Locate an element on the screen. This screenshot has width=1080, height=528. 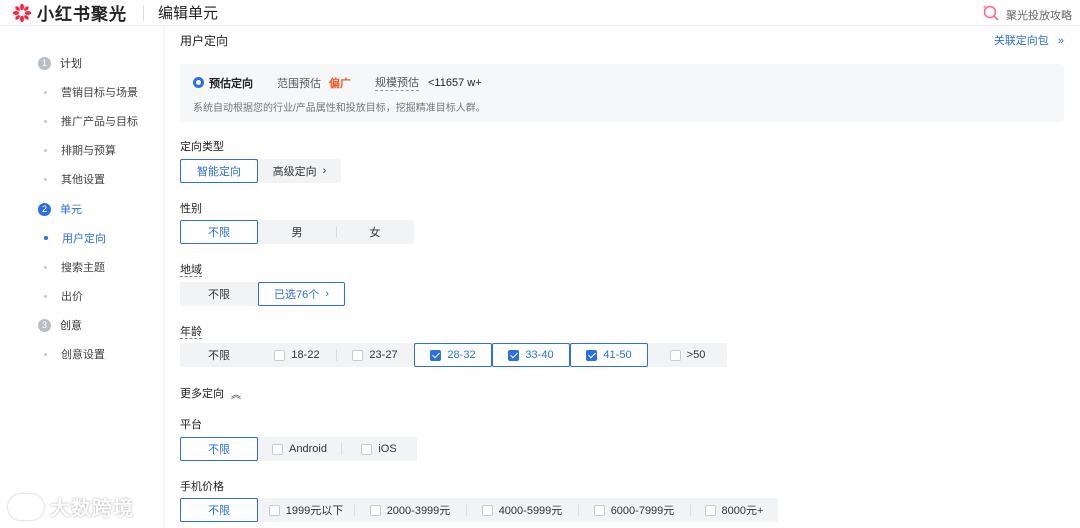
sidebar-item-bid: 出价 is located at coordinates (63, 296).